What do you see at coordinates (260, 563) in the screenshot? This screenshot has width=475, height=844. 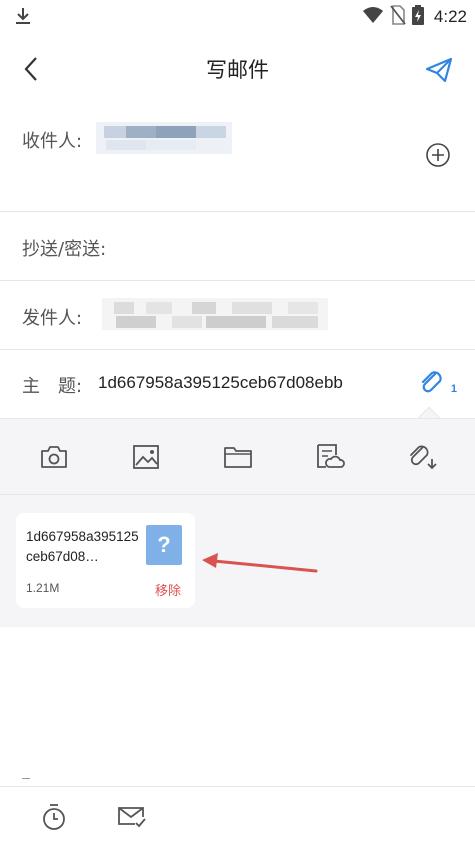 I see `annotation-arrow` at bounding box center [260, 563].